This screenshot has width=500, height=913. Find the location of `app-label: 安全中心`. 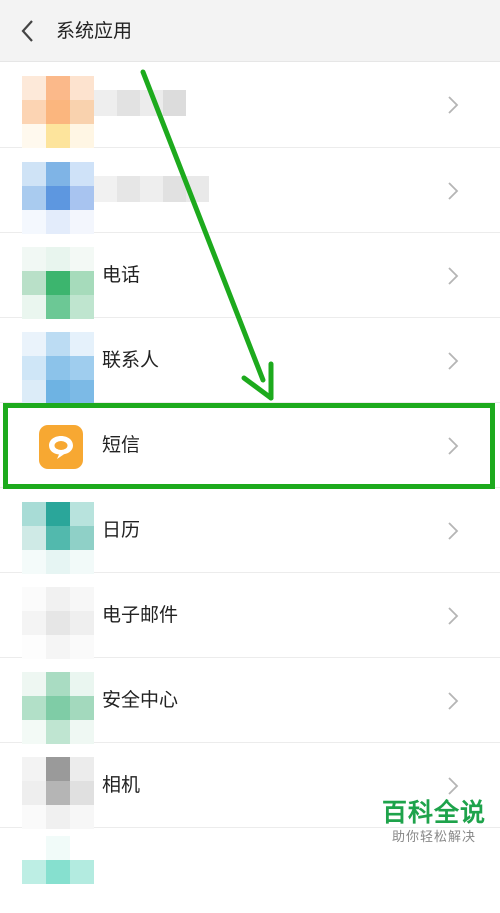

app-label: 安全中心 is located at coordinates (140, 700).